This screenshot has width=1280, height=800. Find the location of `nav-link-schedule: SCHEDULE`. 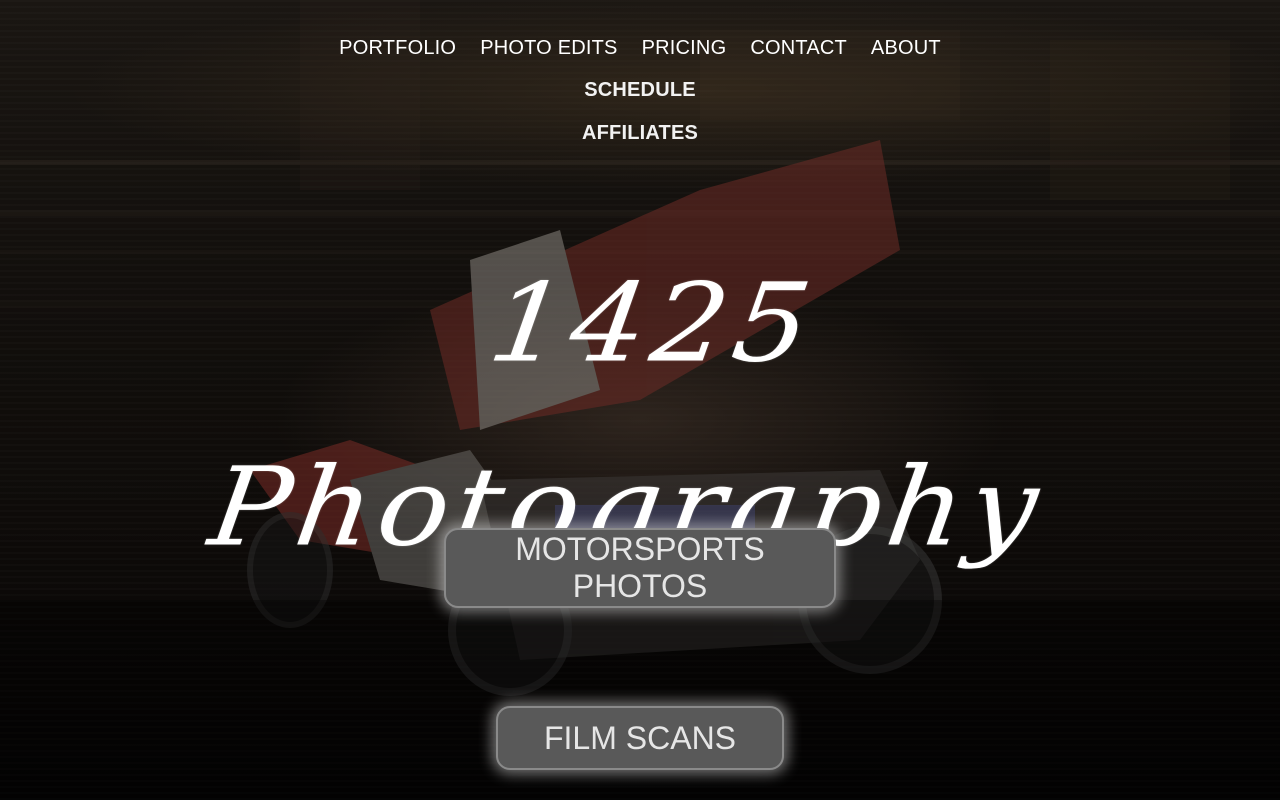

nav-link-schedule: SCHEDULE is located at coordinates (640, 90).